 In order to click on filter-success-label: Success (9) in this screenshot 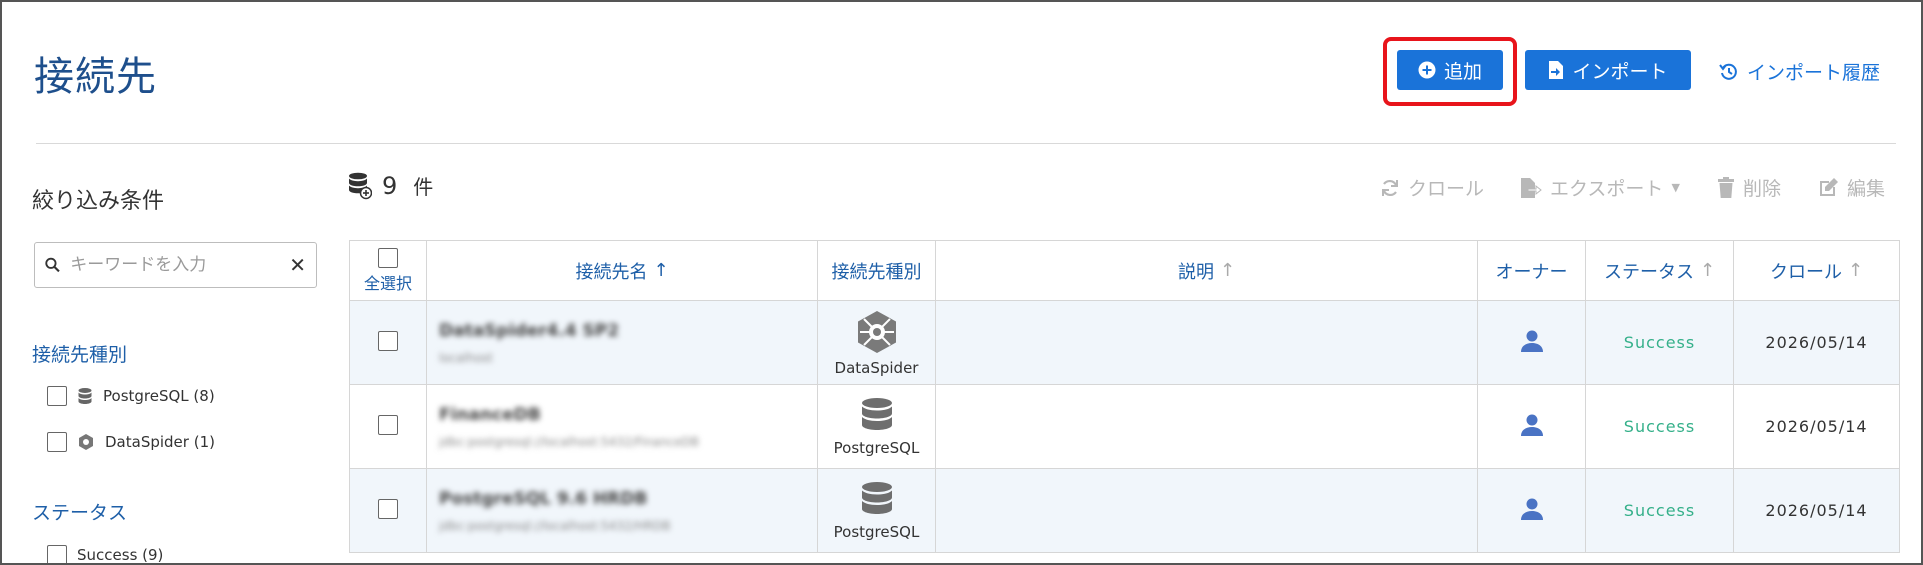, I will do `click(120, 555)`.